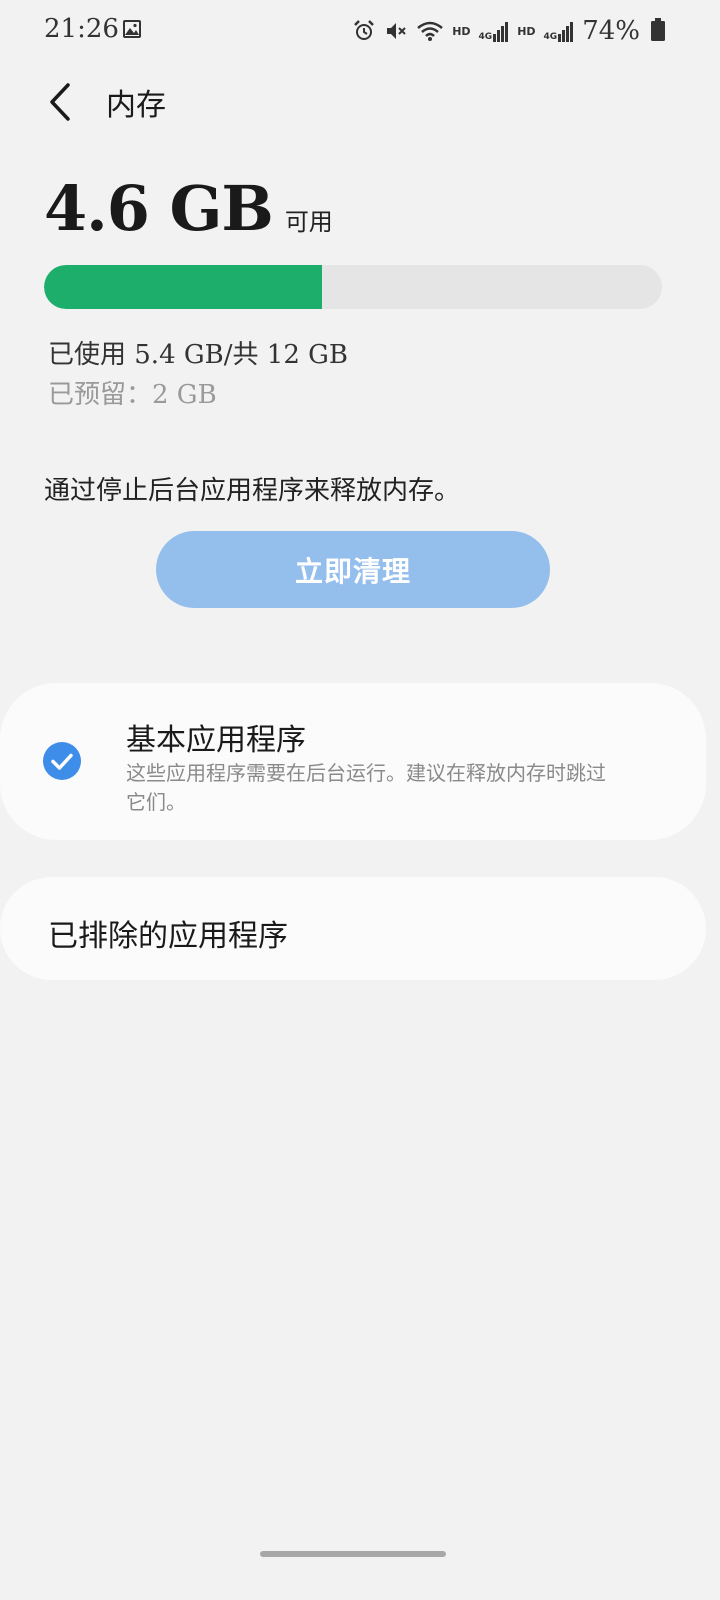 The image size is (720, 1600). What do you see at coordinates (168, 936) in the screenshot?
I see `excluded-apps-title: 已排除的应用程序` at bounding box center [168, 936].